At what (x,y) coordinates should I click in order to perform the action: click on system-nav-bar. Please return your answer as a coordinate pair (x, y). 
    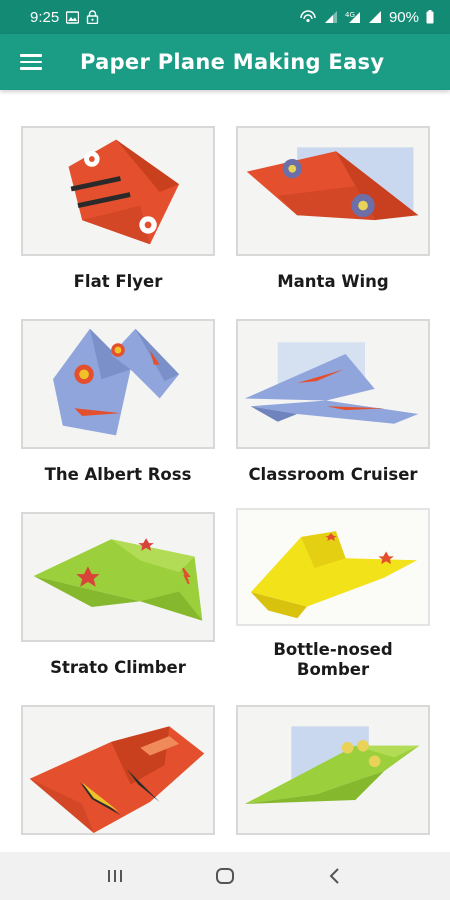
    Looking at the image, I should click on (225, 876).